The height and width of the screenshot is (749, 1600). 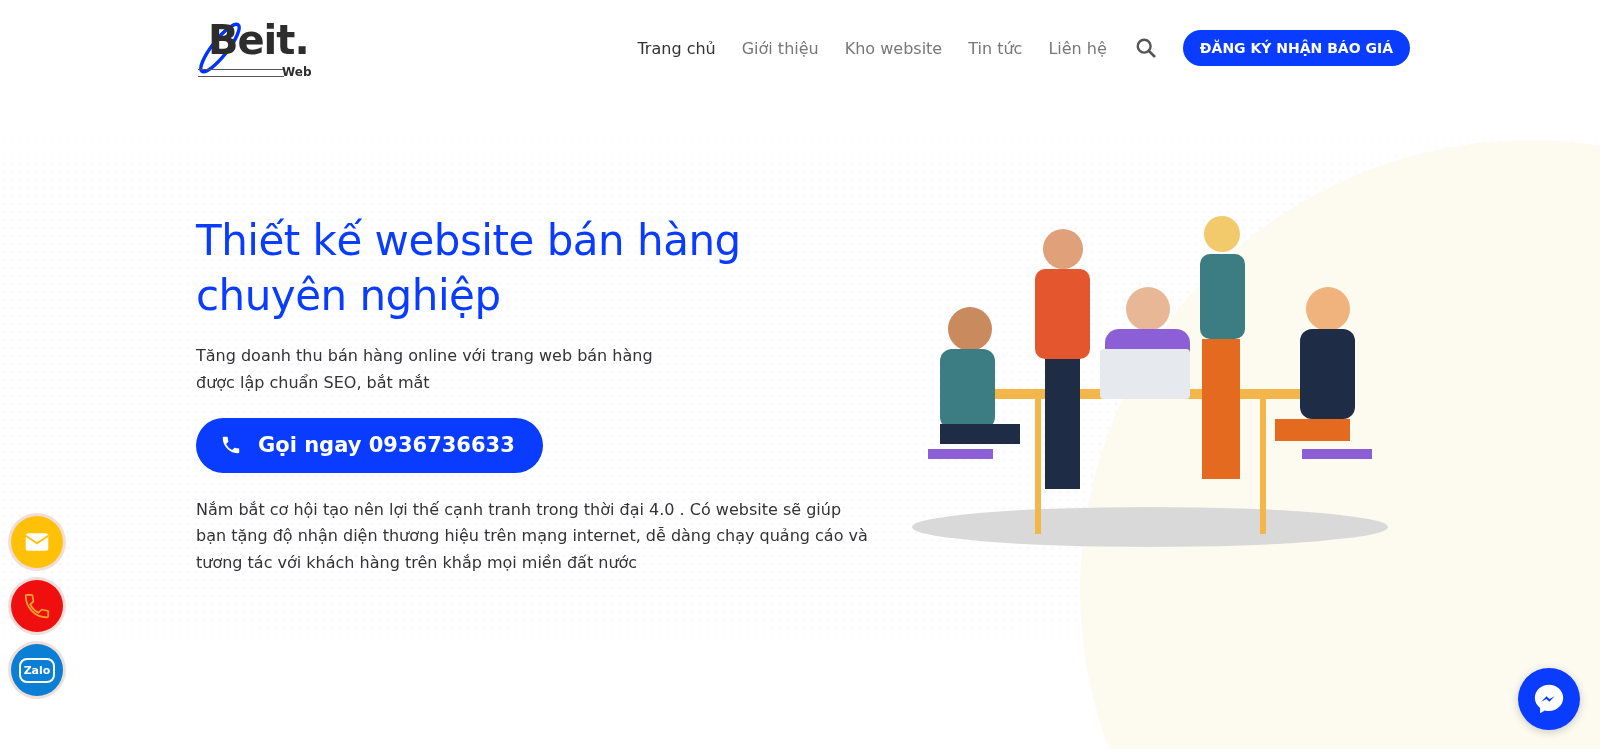 I want to click on hero-title: Thiết kế website bán hàng chuyên nghiệp, so click(x=469, y=268).